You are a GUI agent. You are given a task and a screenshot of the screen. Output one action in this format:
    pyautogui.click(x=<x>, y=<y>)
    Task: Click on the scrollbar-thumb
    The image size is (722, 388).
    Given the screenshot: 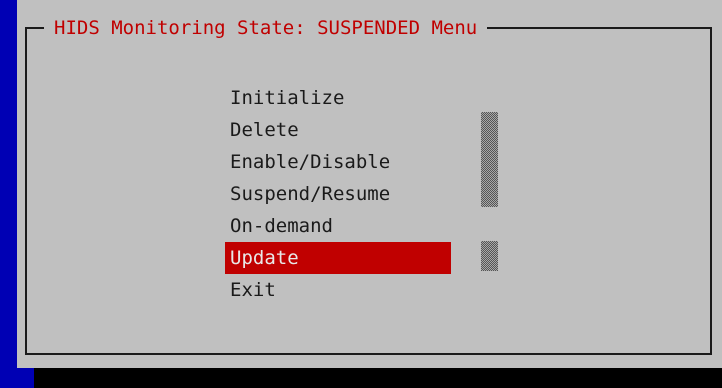 What is the action you would take?
    pyautogui.click(x=489, y=256)
    